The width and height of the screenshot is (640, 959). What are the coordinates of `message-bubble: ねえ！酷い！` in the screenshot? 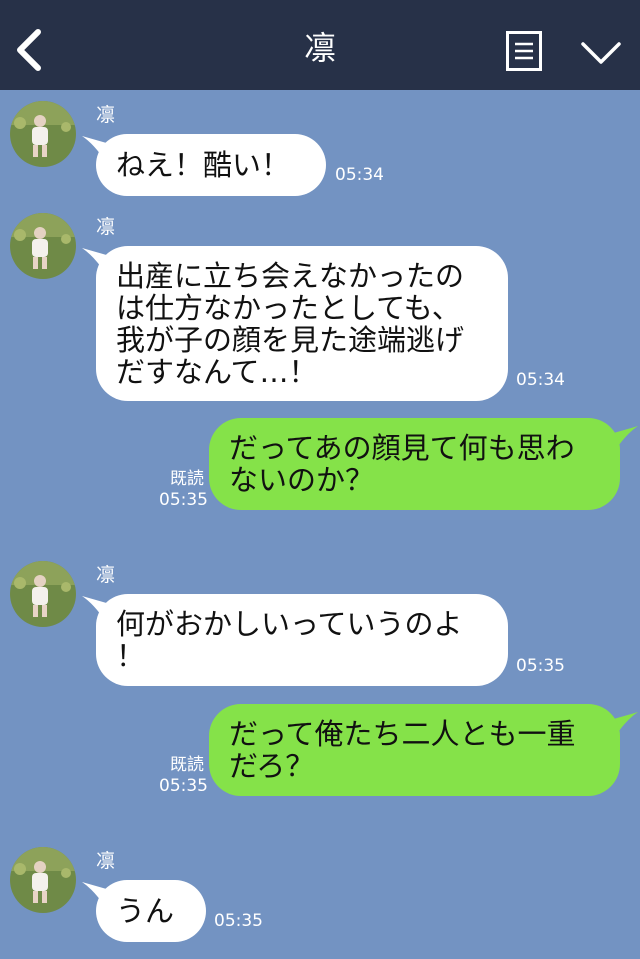 It's located at (211, 165).